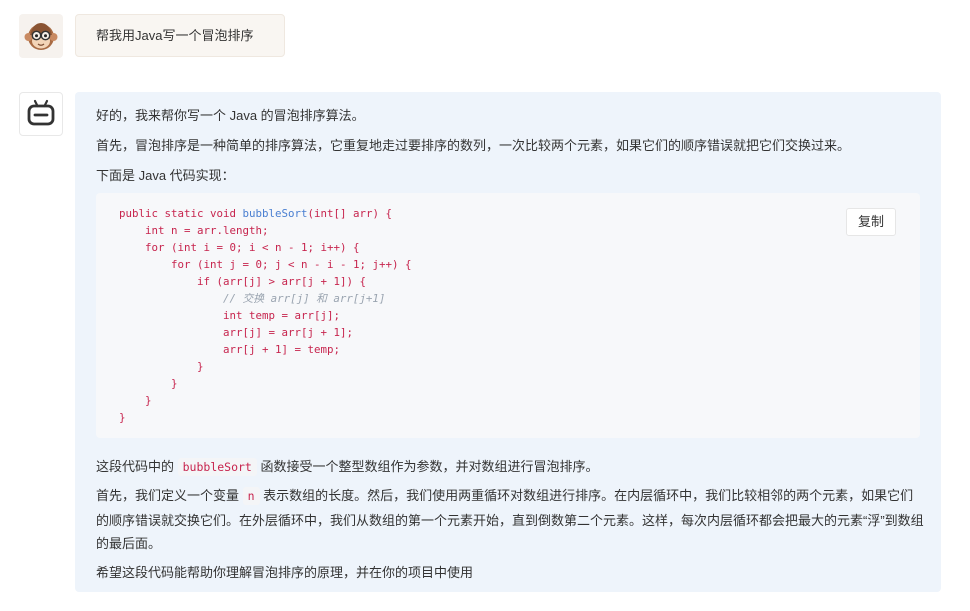 This screenshot has width=970, height=611. Describe the element at coordinates (239, 247) in the screenshot. I see `code-line: for (int i = 0; i < n - 1; i++) {` at that location.